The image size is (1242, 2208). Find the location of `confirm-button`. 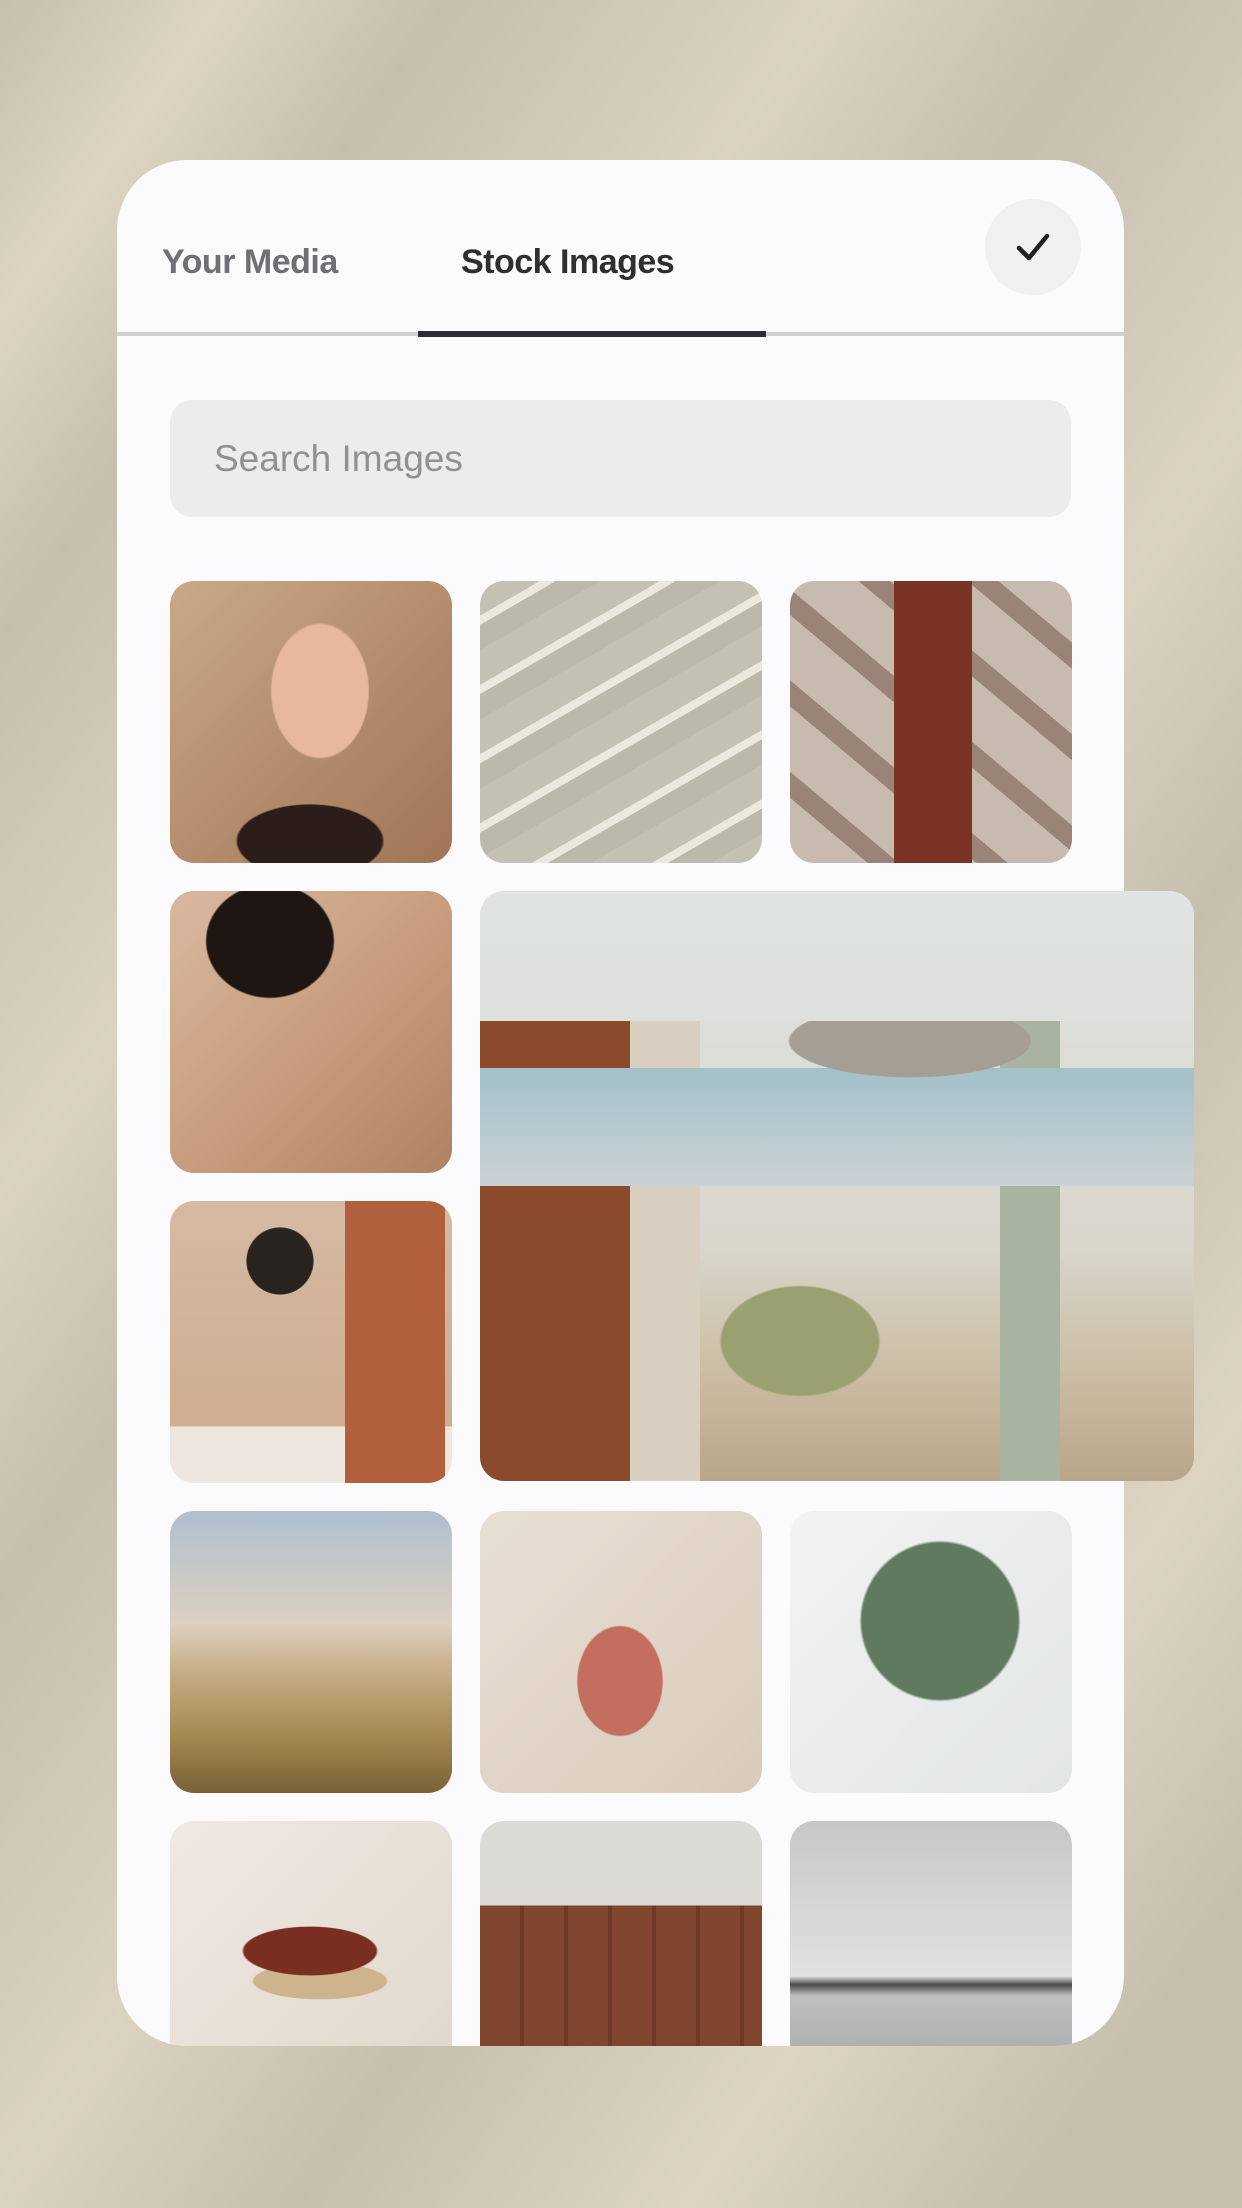

confirm-button is located at coordinates (1033, 247).